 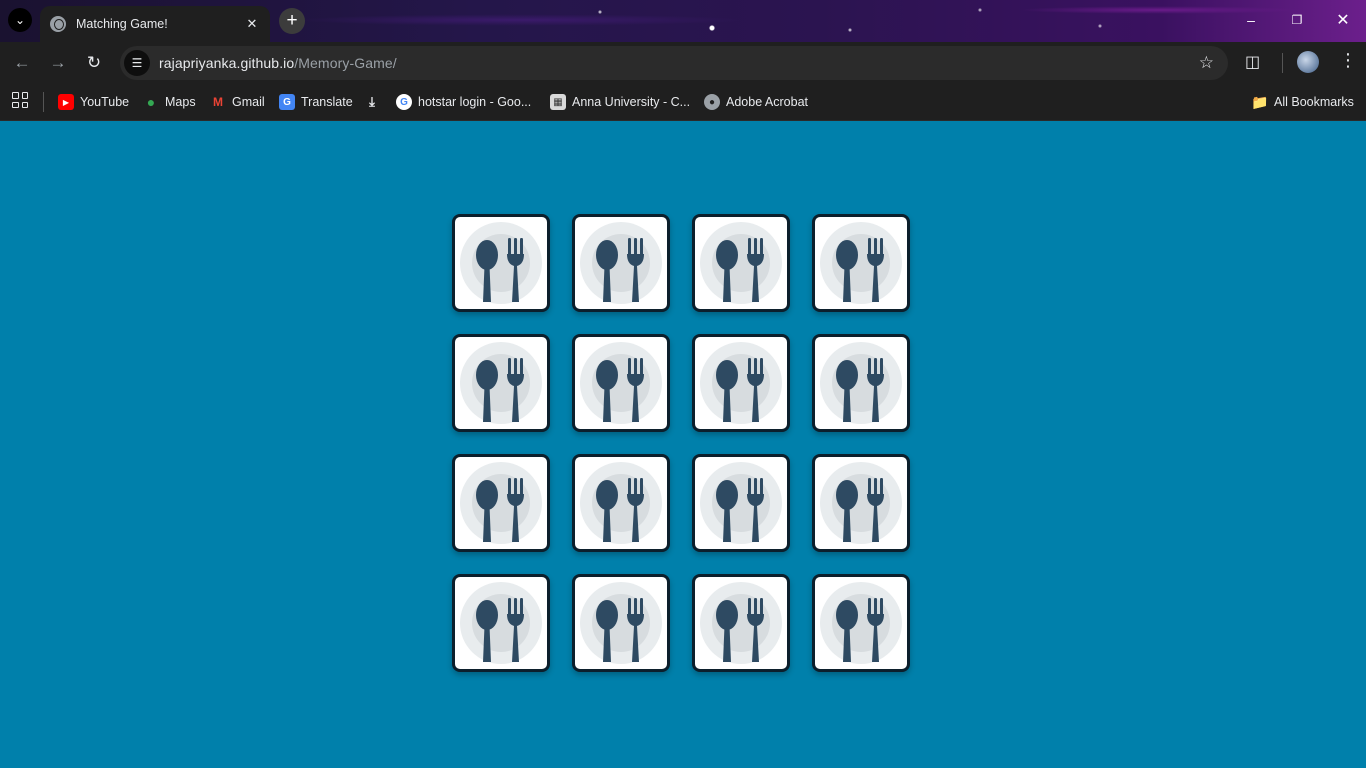 I want to click on university-icon: ▦, so click(x=558, y=102).